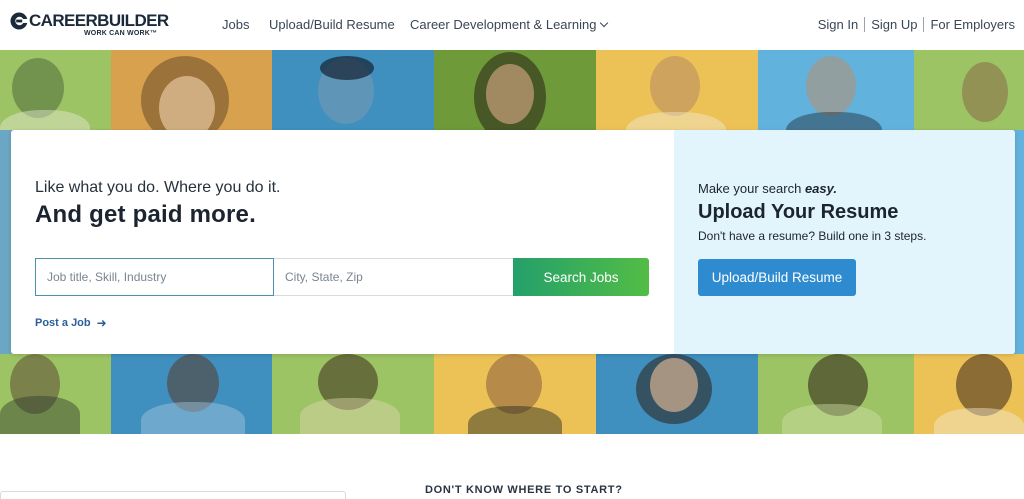 Image resolution: width=1024 pixels, height=499 pixels. I want to click on easy-emphasis: easy., so click(821, 188).